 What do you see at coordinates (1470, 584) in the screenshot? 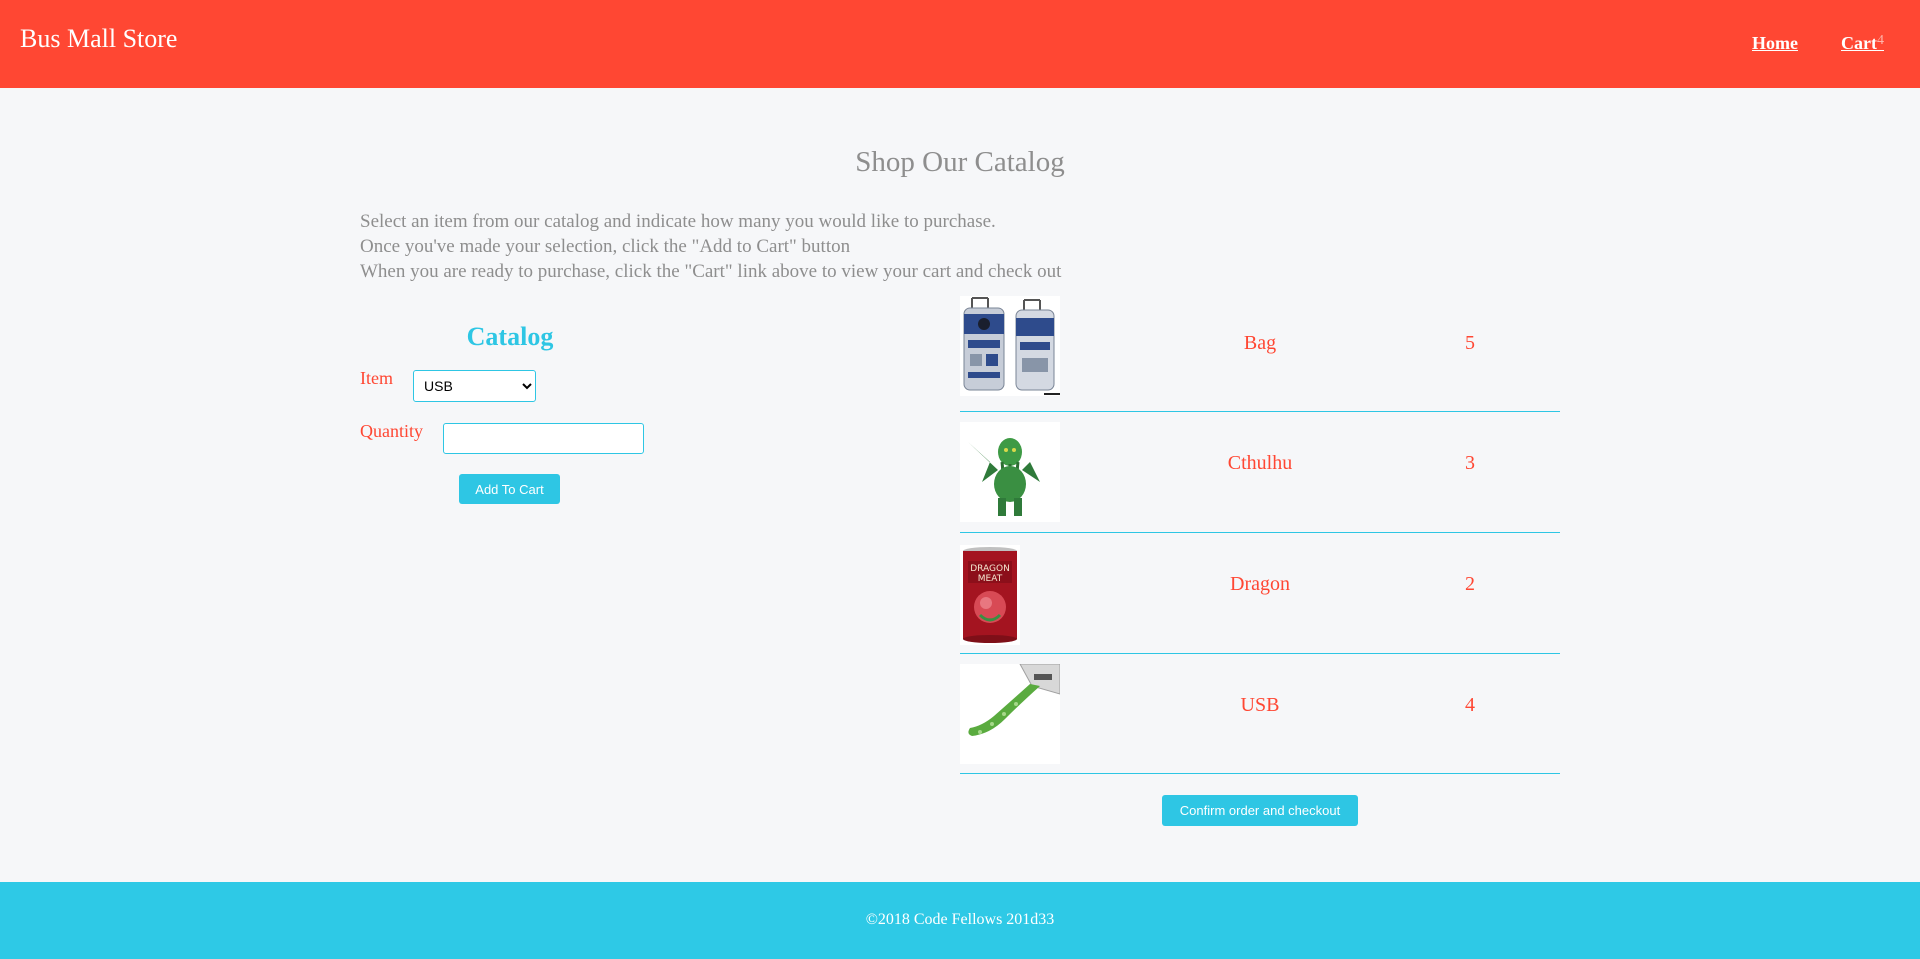
I see `cart-item-quantity: 2` at bounding box center [1470, 584].